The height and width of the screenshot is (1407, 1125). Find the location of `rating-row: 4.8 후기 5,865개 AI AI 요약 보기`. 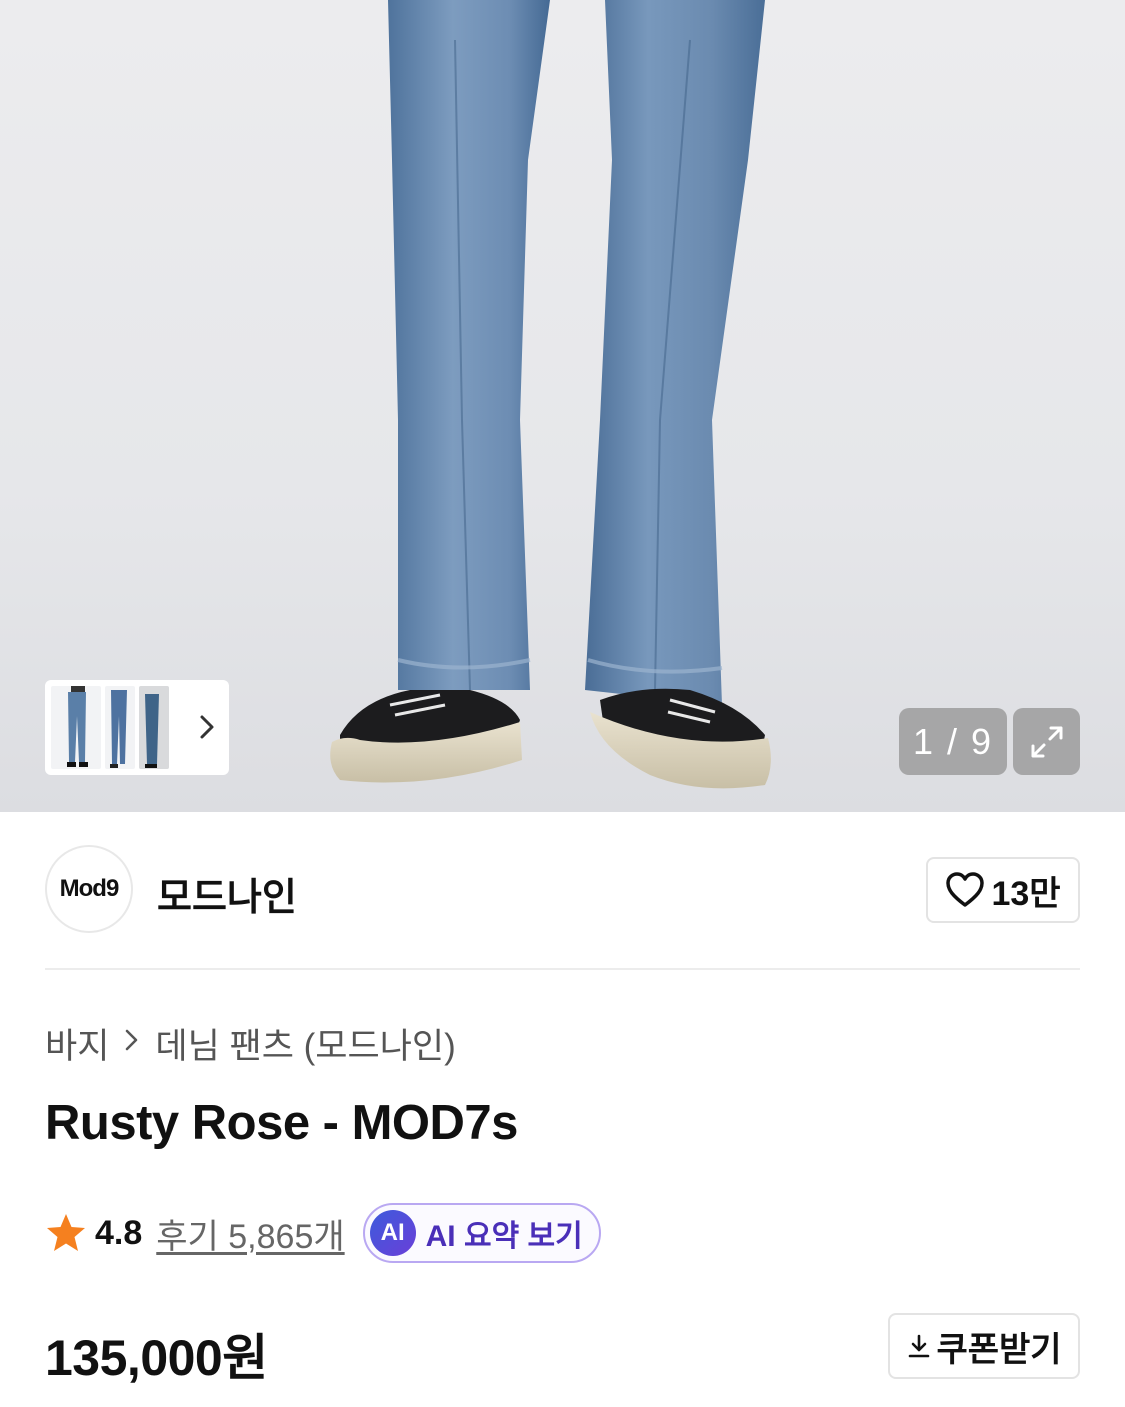

rating-row: 4.8 후기 5,865개 AI AI 요약 보기 is located at coordinates (323, 1233).